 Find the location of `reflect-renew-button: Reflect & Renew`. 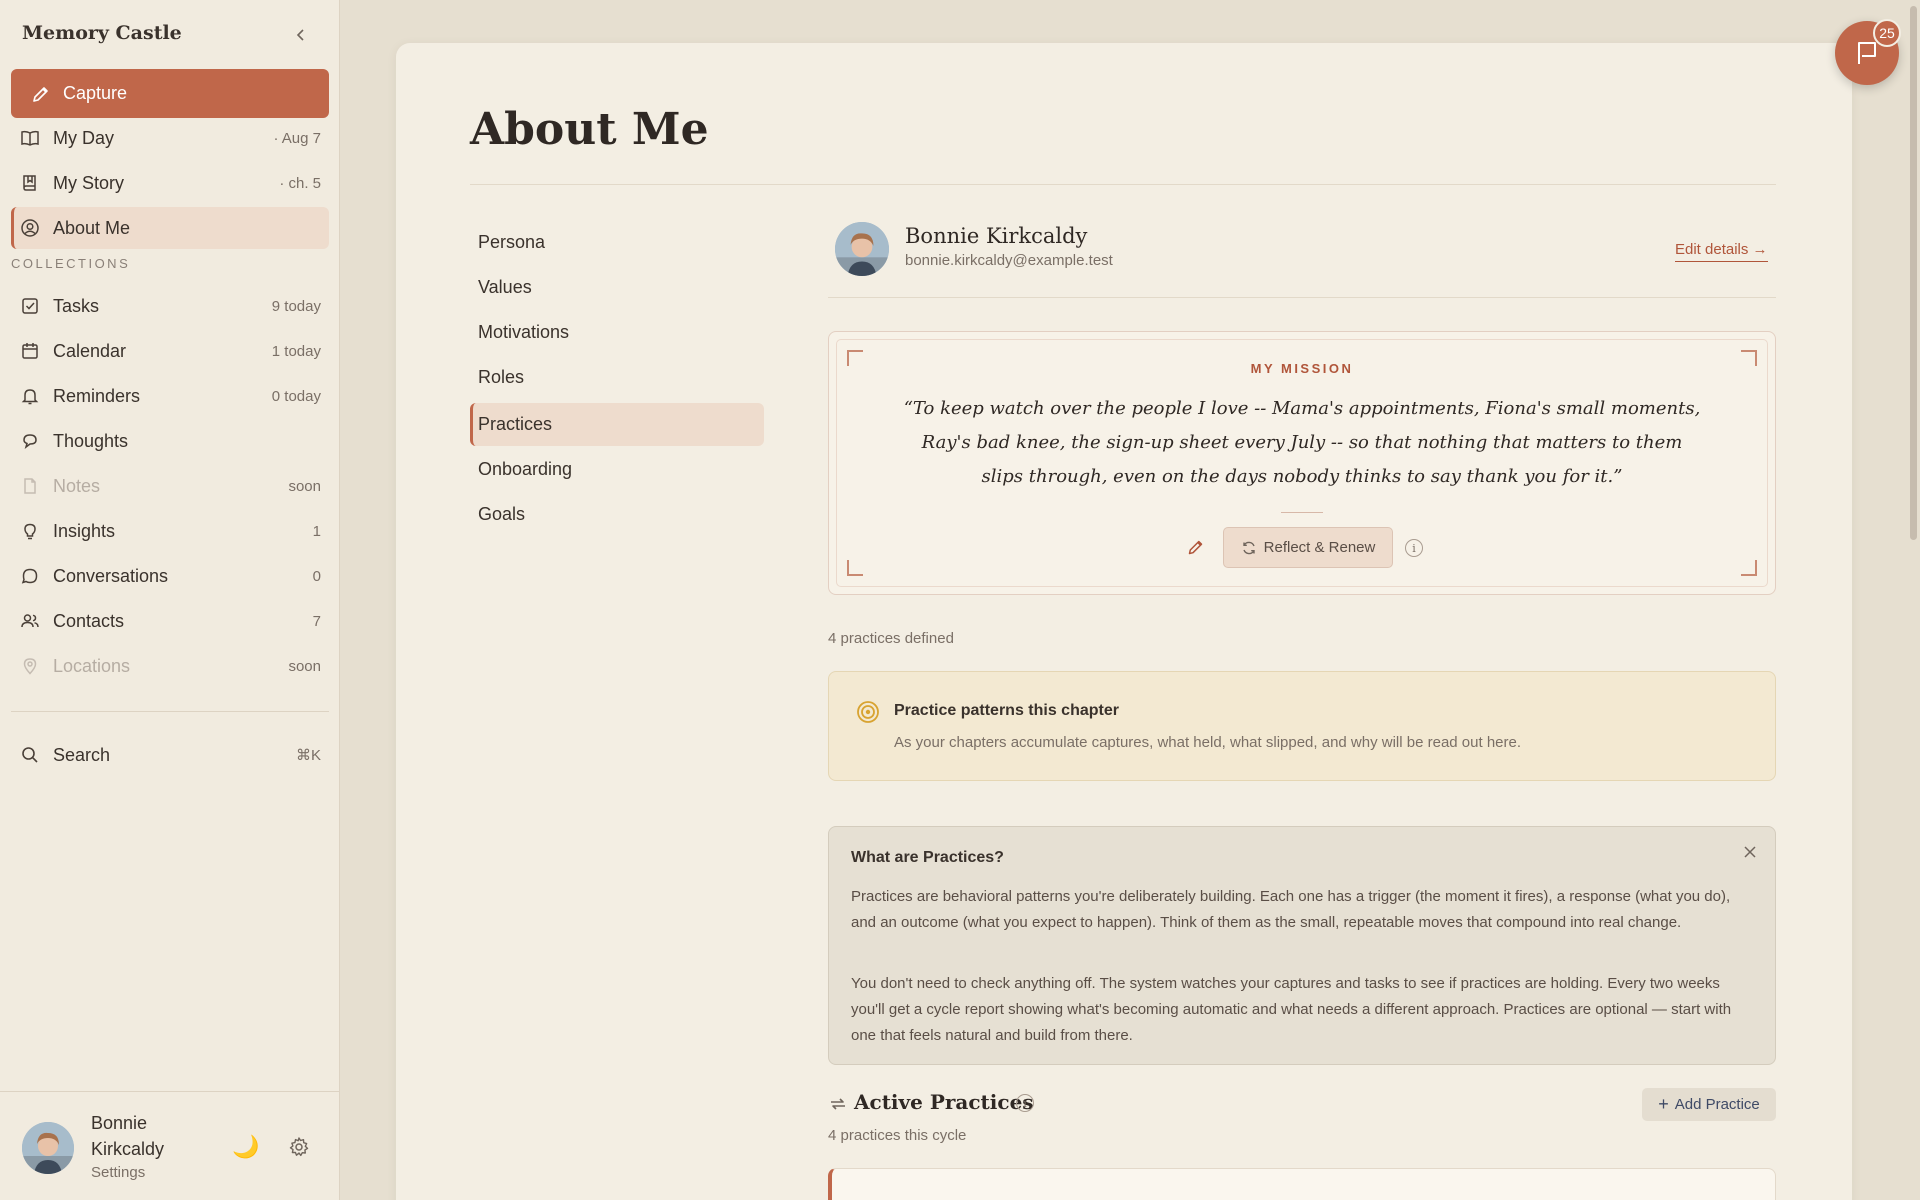

reflect-renew-button: Reflect & Renew is located at coordinates (1308, 547).